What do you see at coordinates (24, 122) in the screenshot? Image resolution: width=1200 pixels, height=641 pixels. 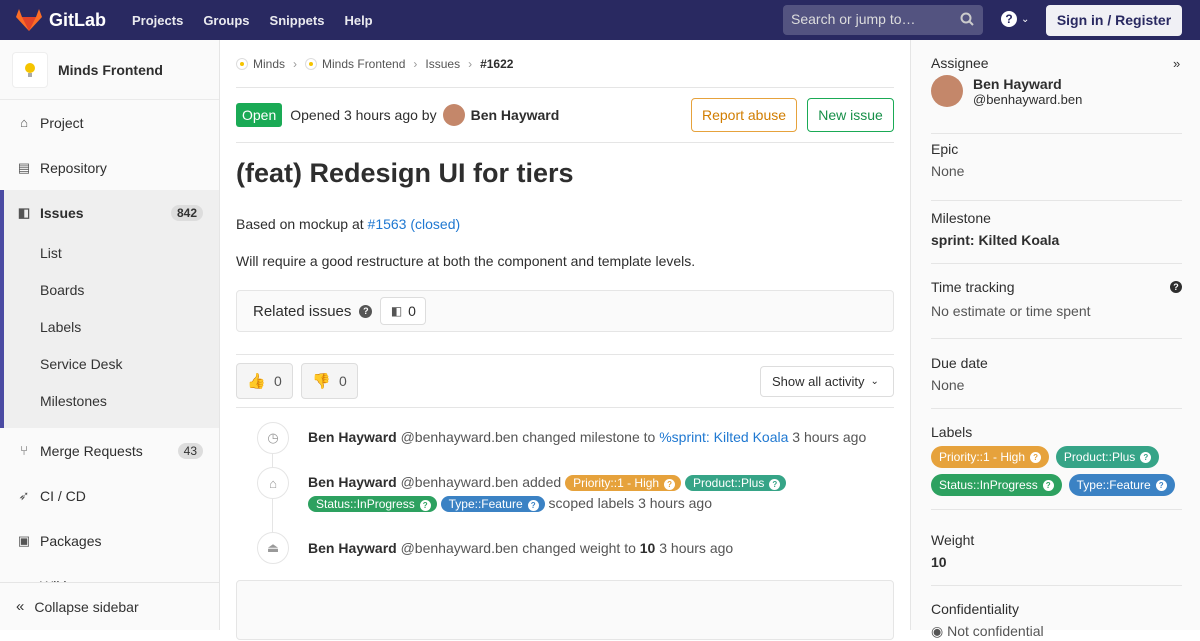 I see `home-icon: ⌂` at bounding box center [24, 122].